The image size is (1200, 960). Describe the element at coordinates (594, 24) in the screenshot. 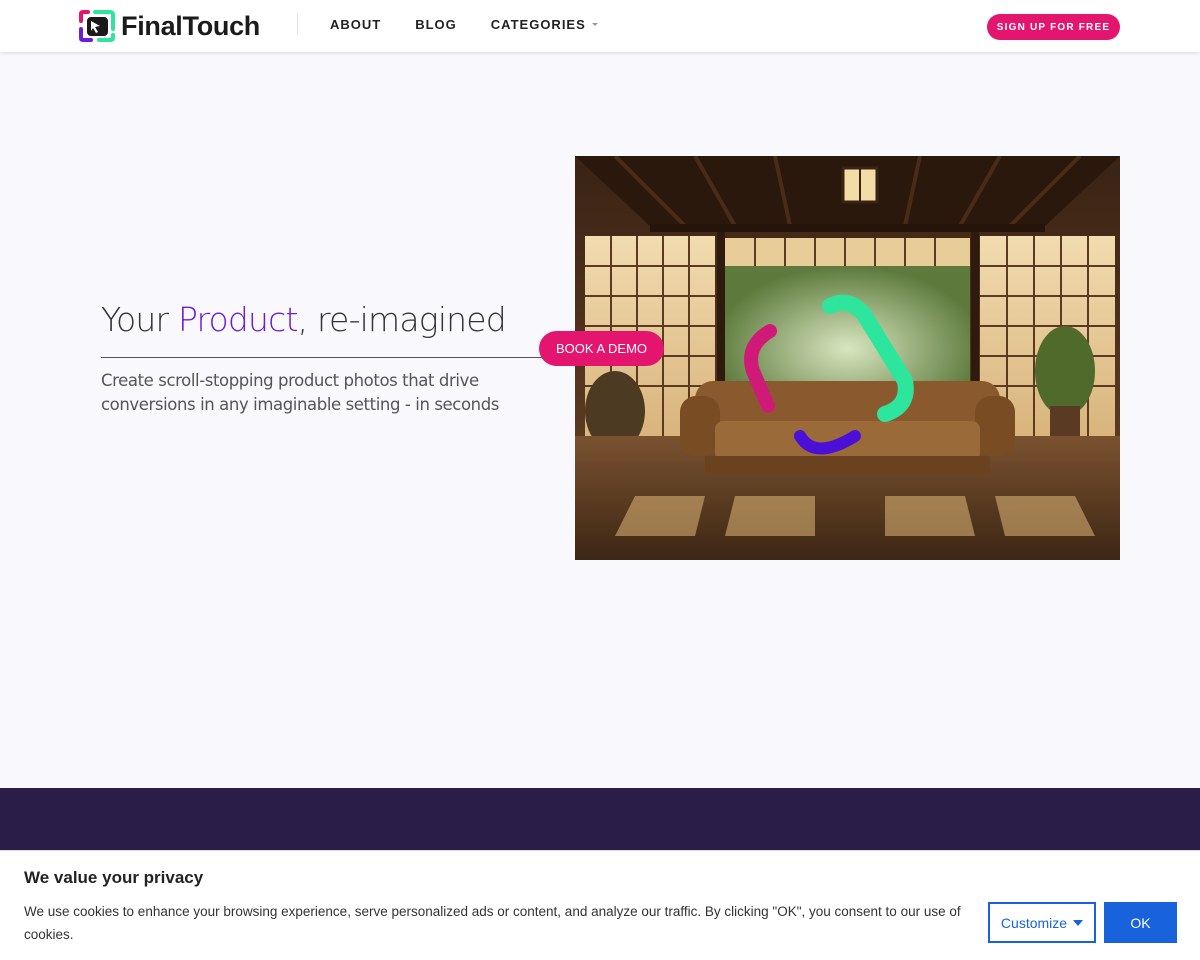

I see `chevron-down-icon` at that location.